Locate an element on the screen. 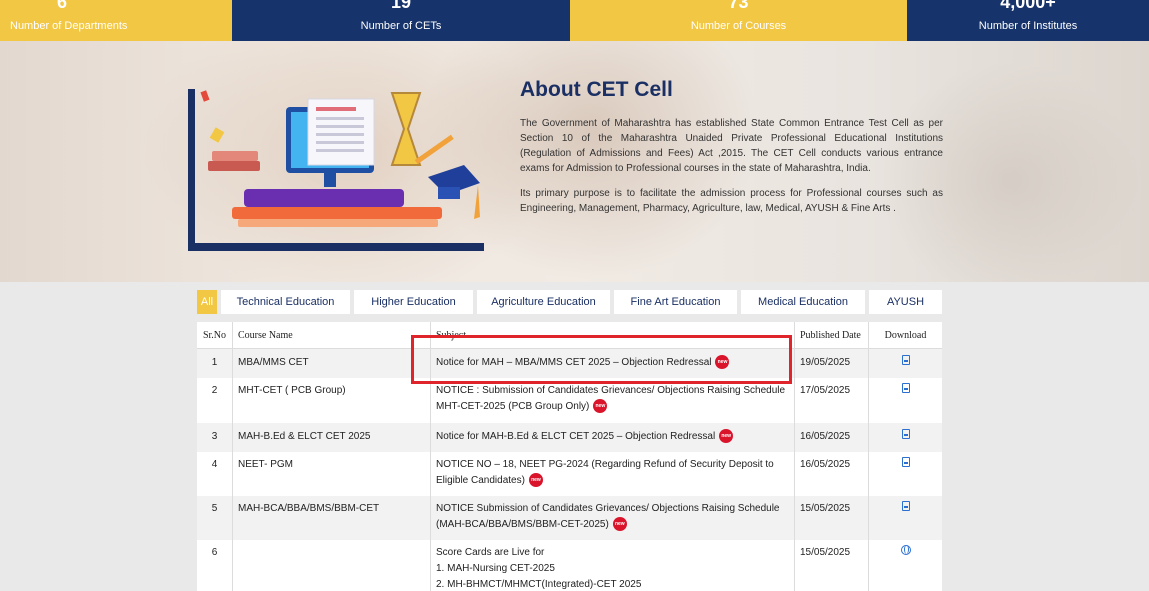 The image size is (1149, 591). header-srno: Sr.No is located at coordinates (214, 335).